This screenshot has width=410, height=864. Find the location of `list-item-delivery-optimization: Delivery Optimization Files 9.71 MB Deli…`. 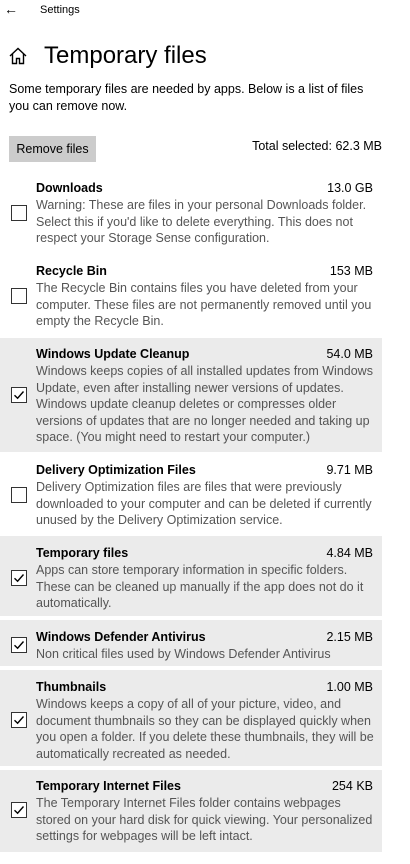

list-item-delivery-optimization: Delivery Optimization Files 9.71 MB Deli… is located at coordinates (191, 495).